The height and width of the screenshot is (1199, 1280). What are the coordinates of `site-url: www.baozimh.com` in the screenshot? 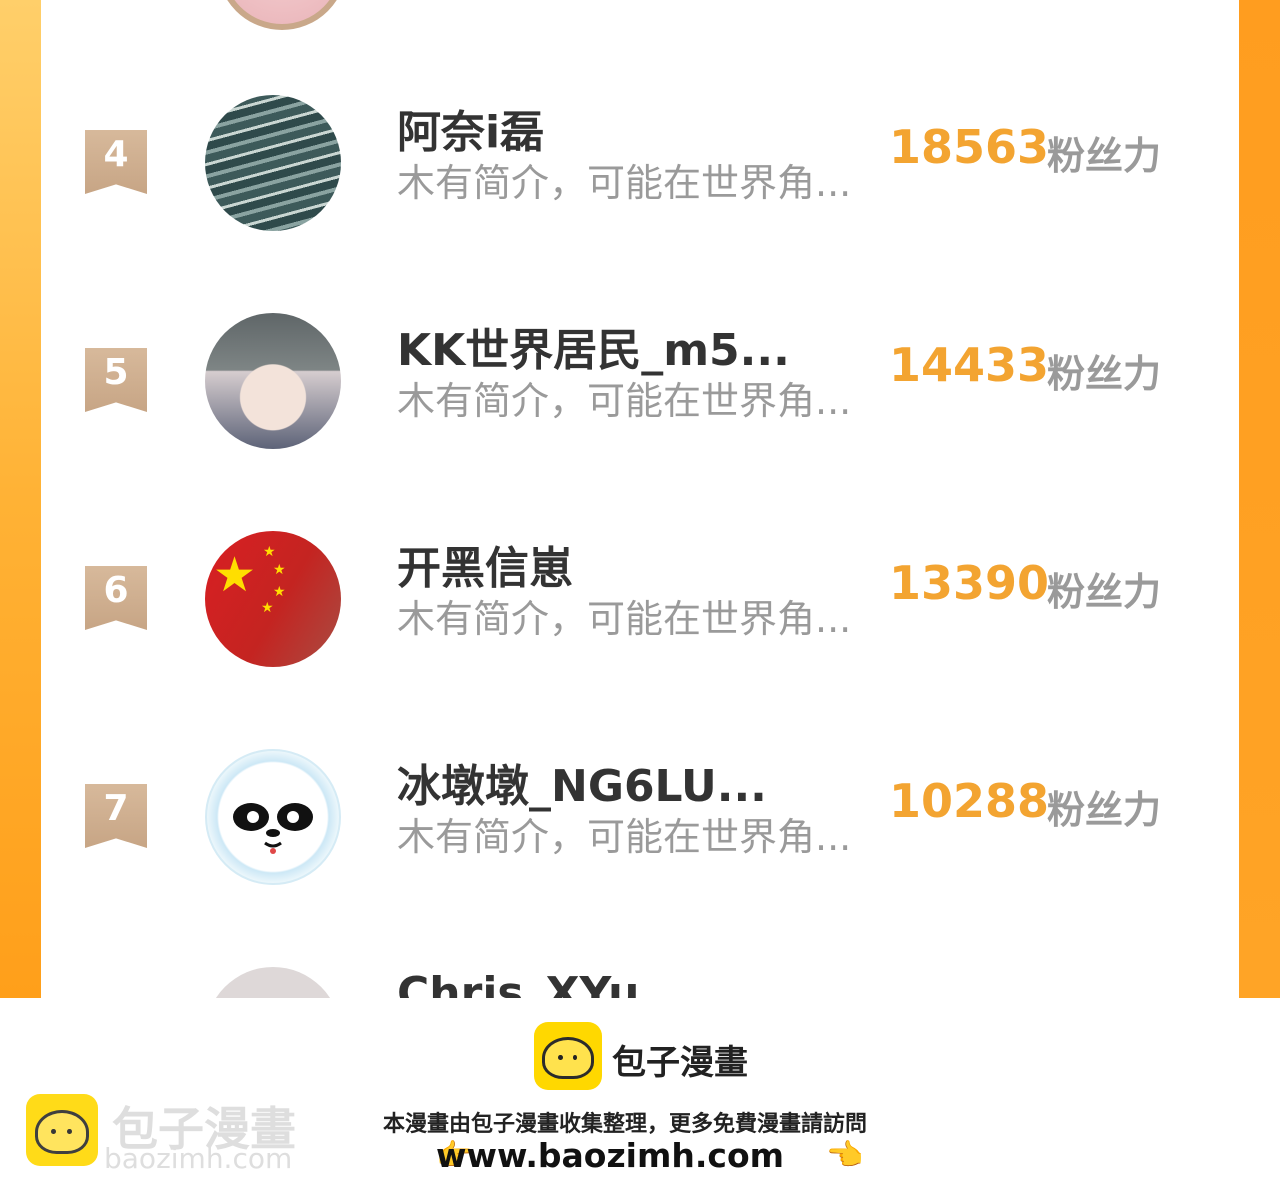 It's located at (610, 1155).